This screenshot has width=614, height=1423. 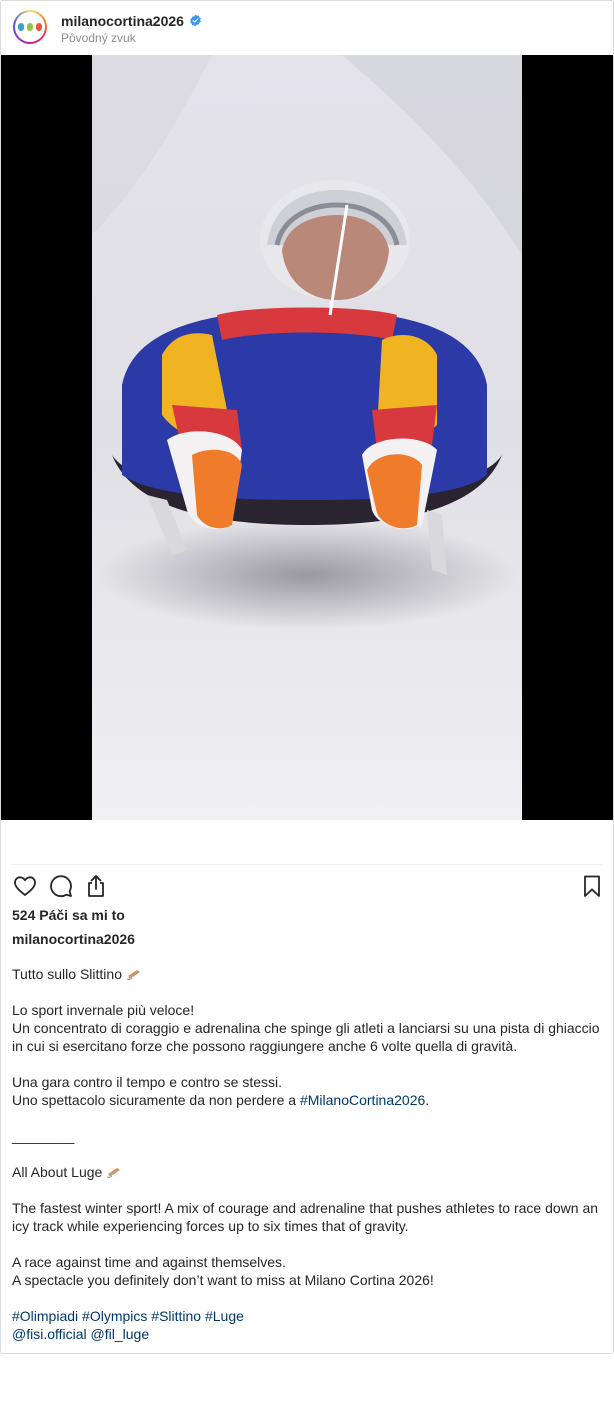 I want to click on avatar, so click(x=30, y=27).